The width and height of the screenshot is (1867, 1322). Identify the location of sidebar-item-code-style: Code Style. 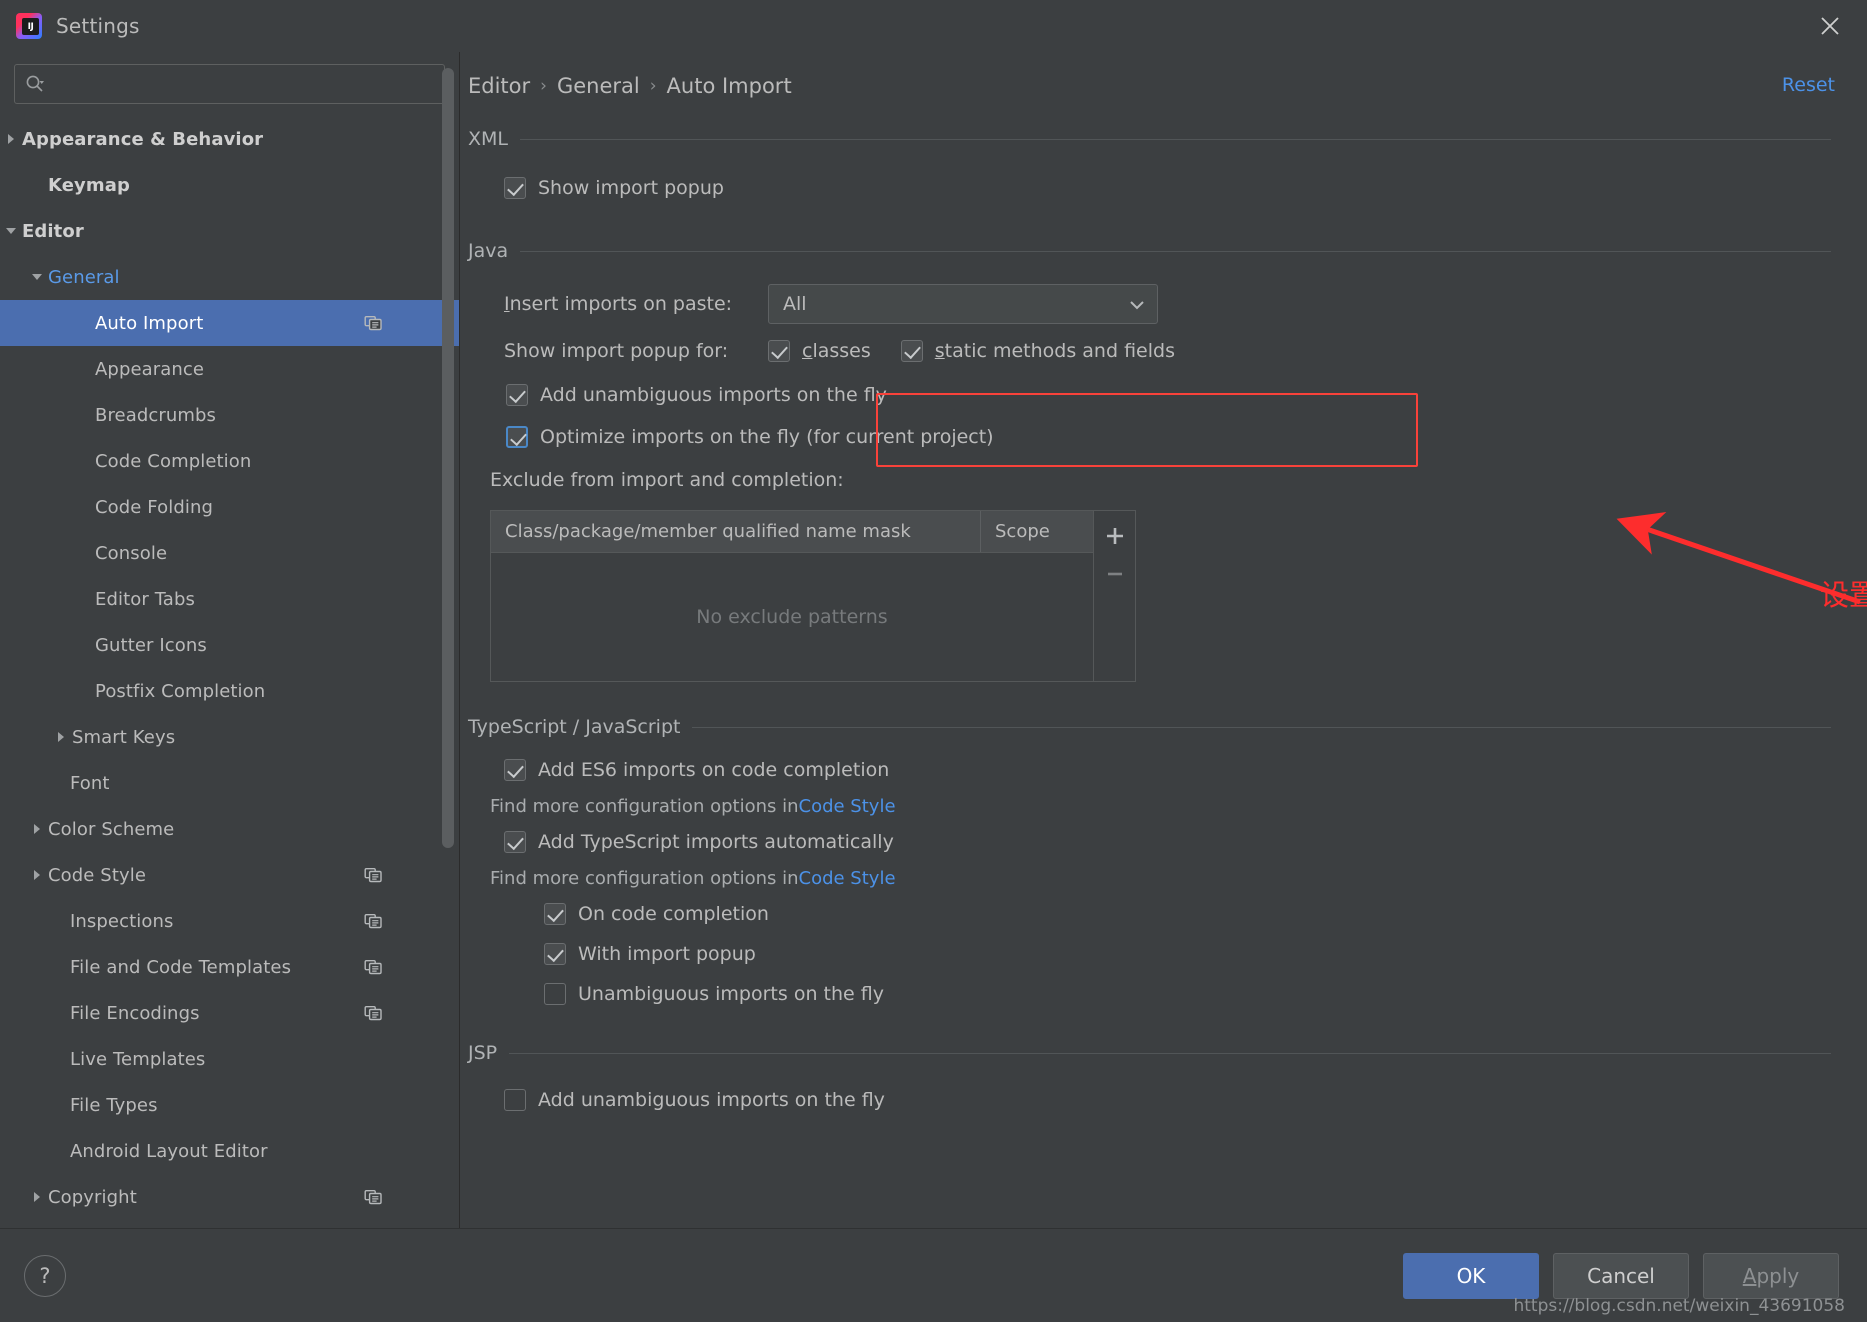
(229, 875).